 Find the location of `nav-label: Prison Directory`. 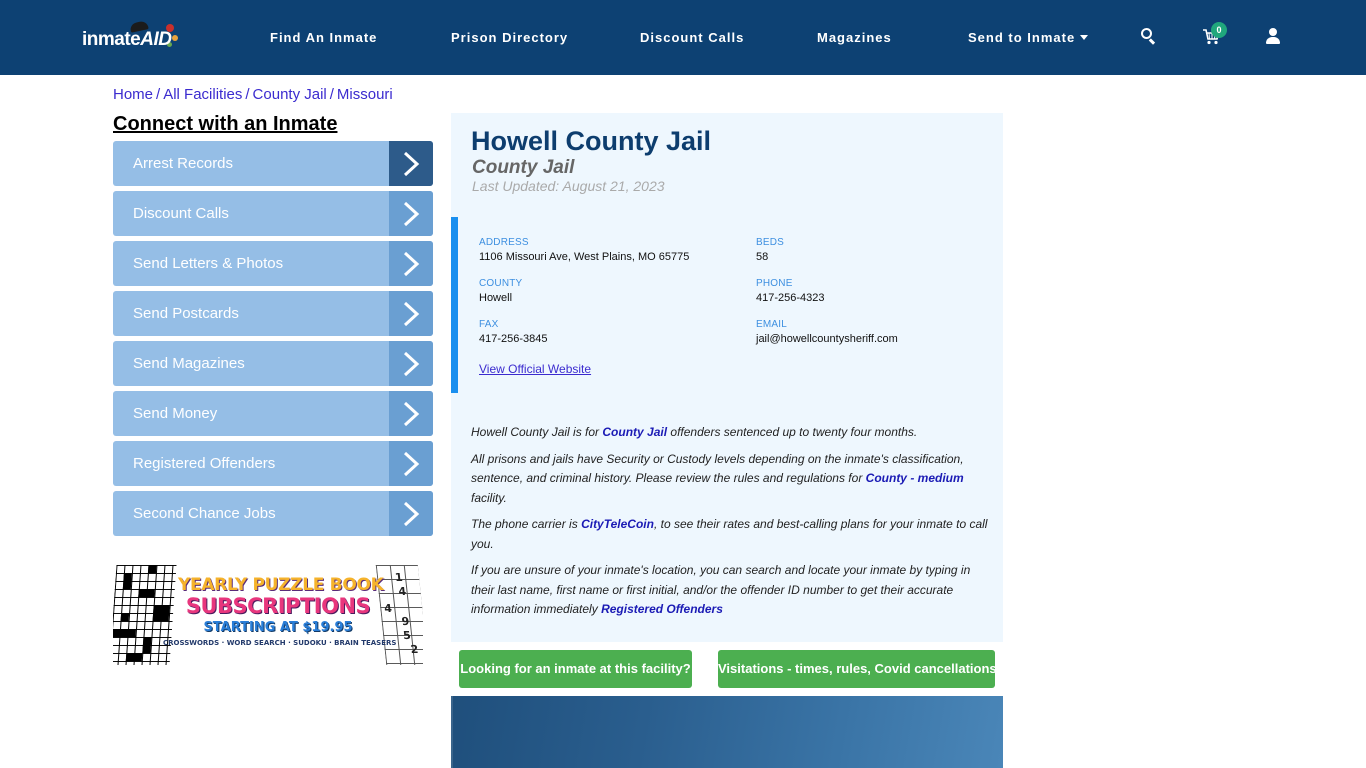

nav-label: Prison Directory is located at coordinates (510, 37).